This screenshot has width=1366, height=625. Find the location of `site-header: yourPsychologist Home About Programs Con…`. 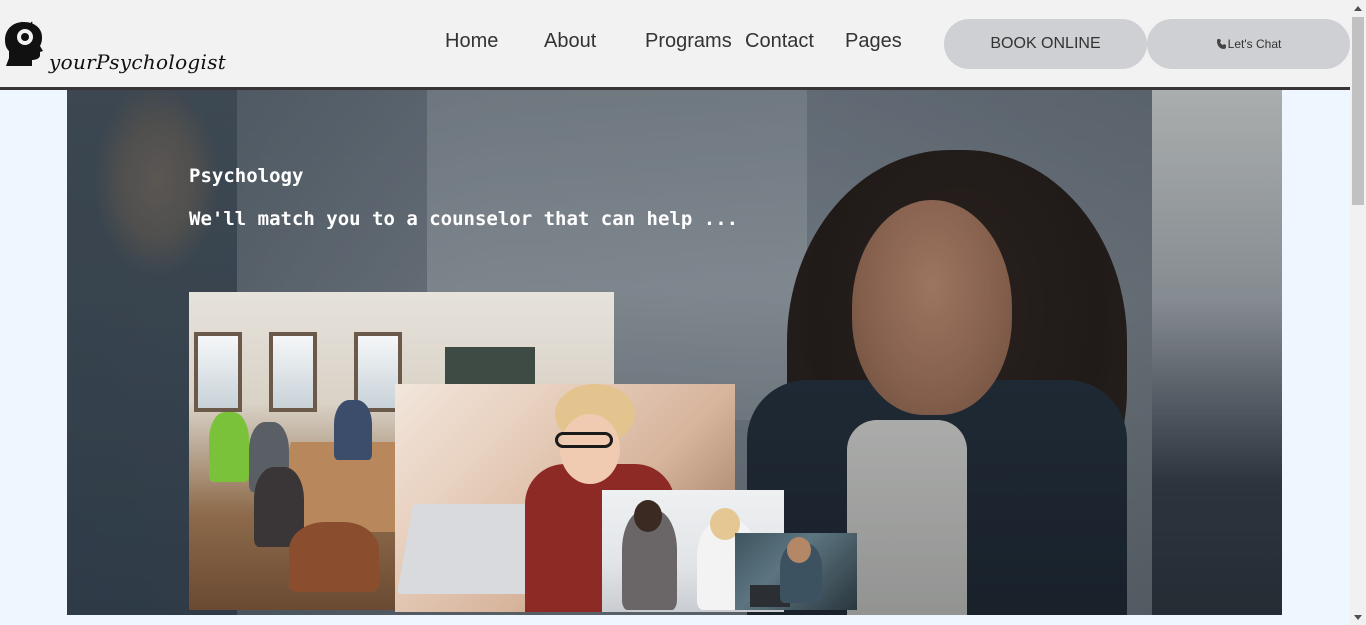

site-header: yourPsychologist Home About Programs Con… is located at coordinates (675, 43).